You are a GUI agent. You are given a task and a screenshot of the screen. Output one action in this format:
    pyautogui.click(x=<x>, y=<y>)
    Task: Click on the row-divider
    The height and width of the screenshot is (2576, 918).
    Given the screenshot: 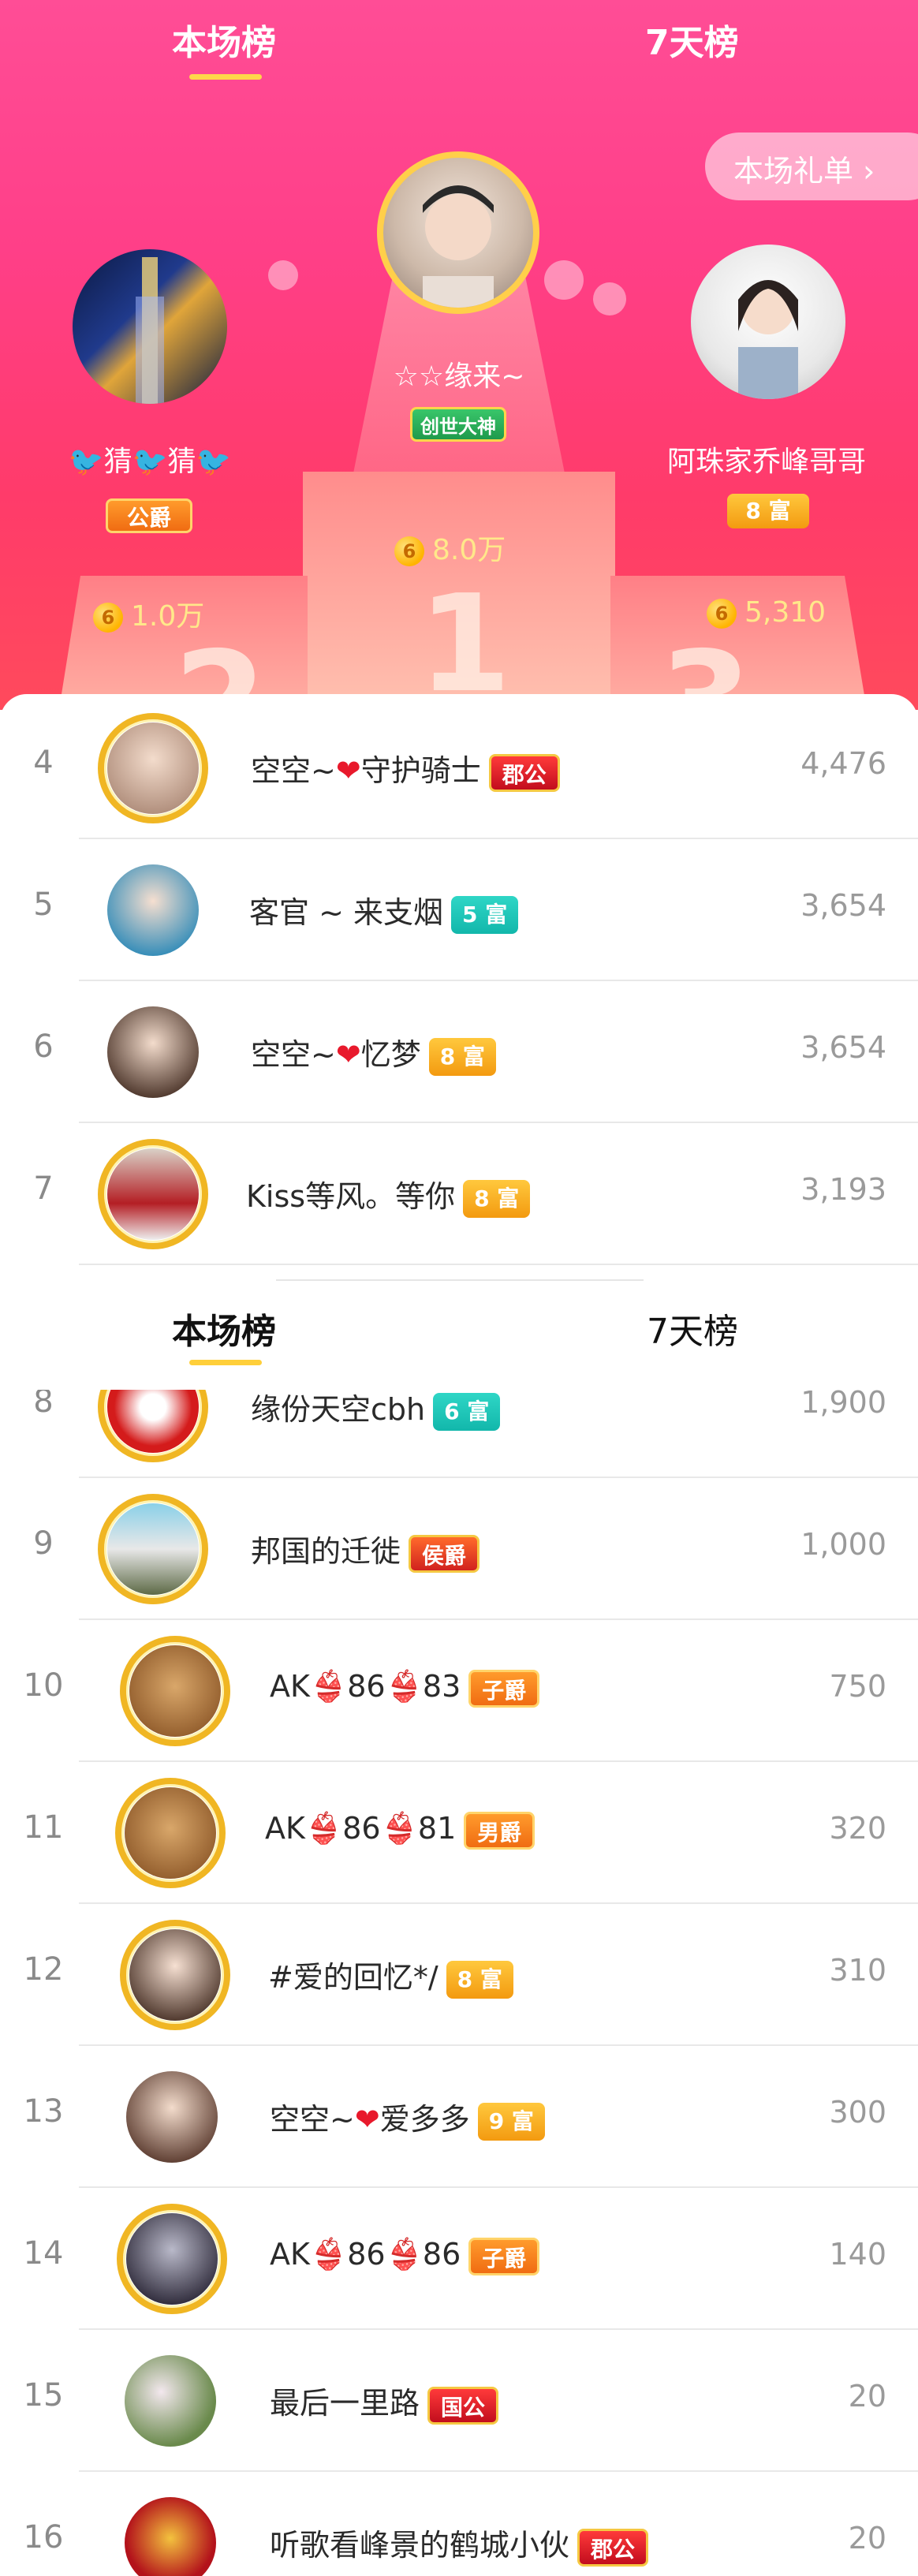 What is the action you would take?
    pyautogui.click(x=498, y=1264)
    